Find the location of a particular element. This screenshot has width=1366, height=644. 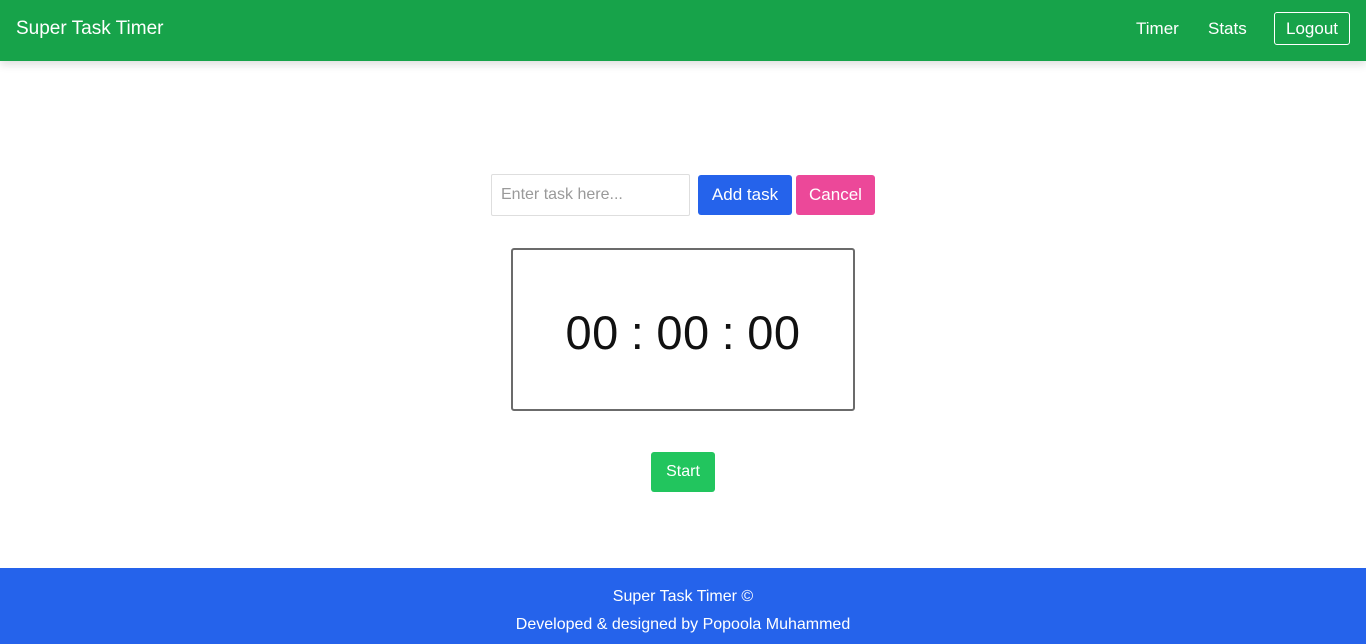

nav-link-stats: Stats is located at coordinates (1227, 29).